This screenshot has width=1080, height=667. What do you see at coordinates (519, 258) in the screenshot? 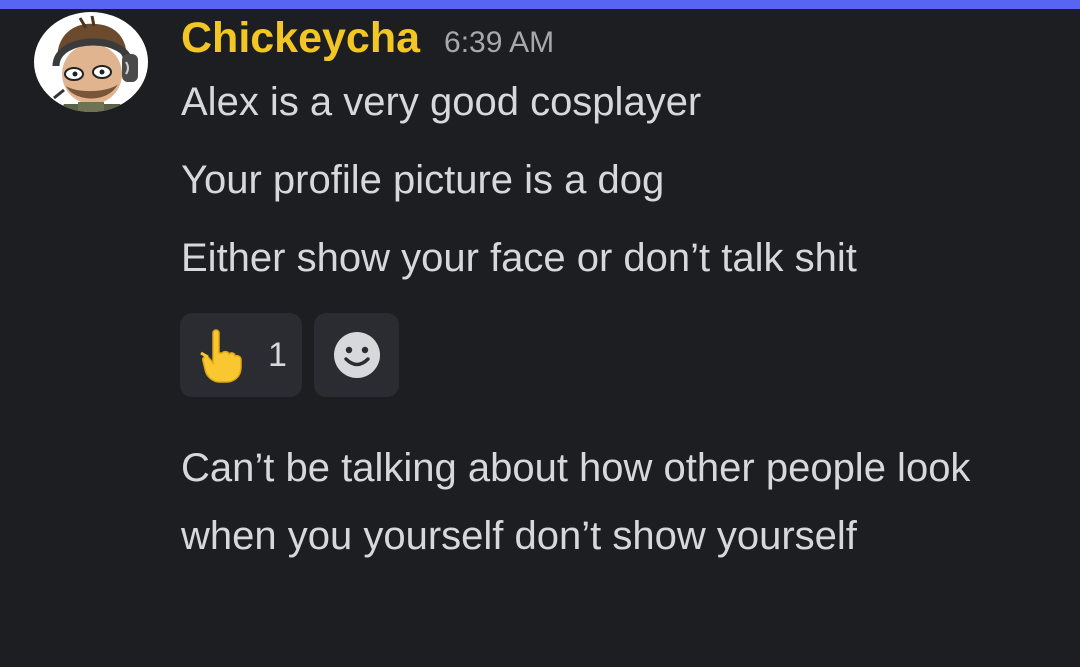
I see `message-line: Either show your face or don’t talk shit` at bounding box center [519, 258].